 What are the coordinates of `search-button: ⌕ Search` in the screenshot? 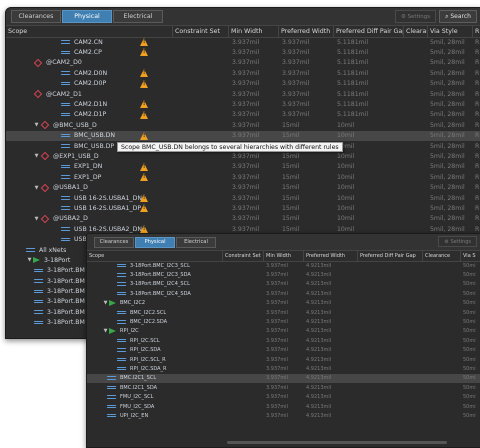 It's located at (458, 16).